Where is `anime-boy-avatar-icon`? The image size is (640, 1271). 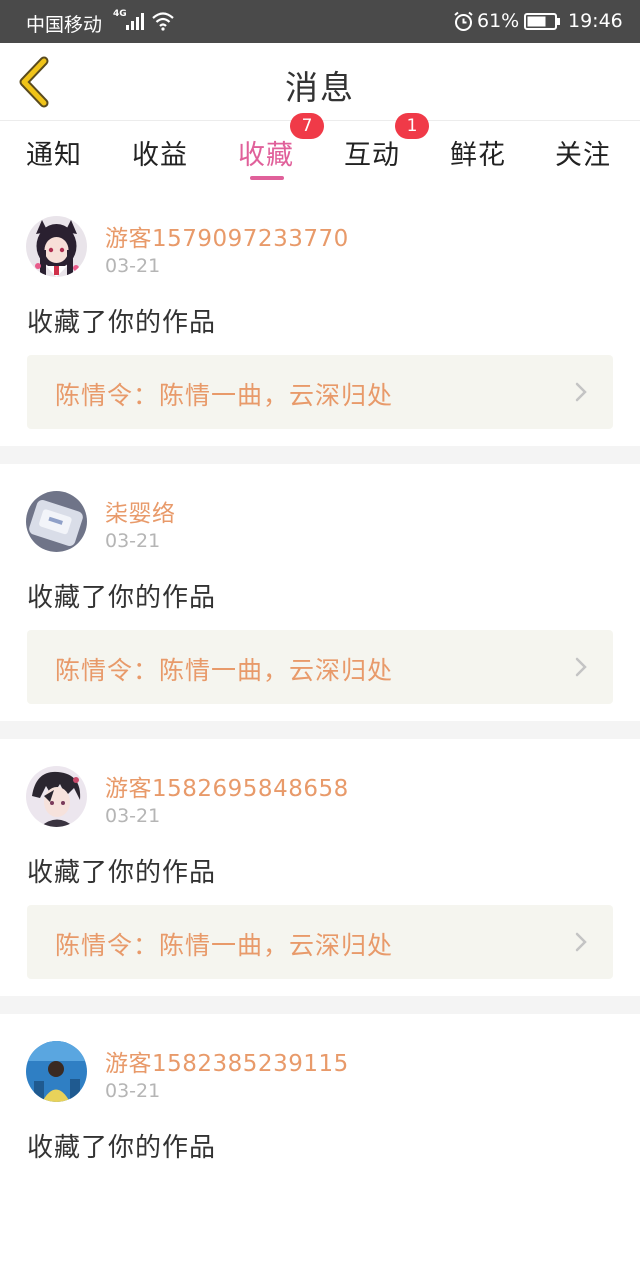
anime-boy-avatar-icon is located at coordinates (56, 796).